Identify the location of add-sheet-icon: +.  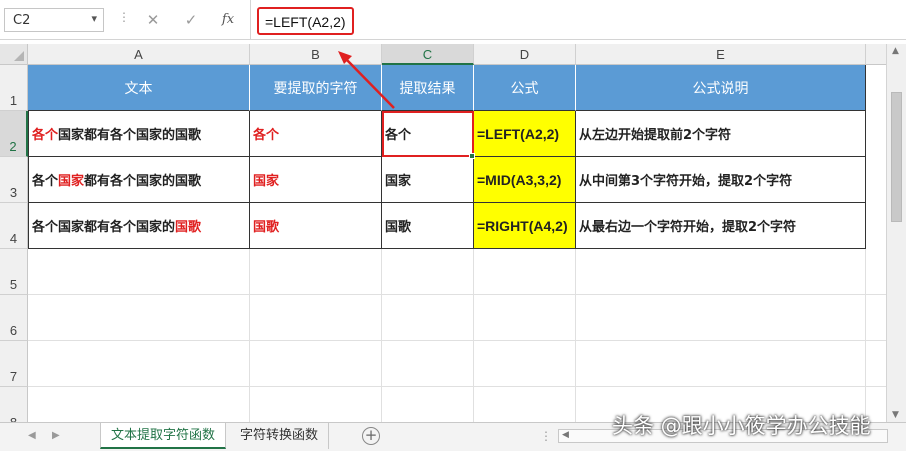
(371, 436).